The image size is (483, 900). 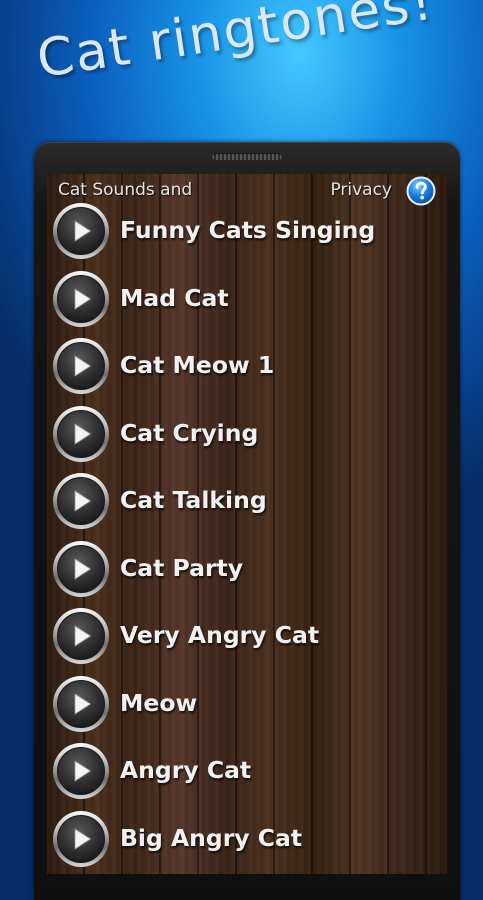 What do you see at coordinates (182, 567) in the screenshot?
I see `ringtone-title: Cat Party` at bounding box center [182, 567].